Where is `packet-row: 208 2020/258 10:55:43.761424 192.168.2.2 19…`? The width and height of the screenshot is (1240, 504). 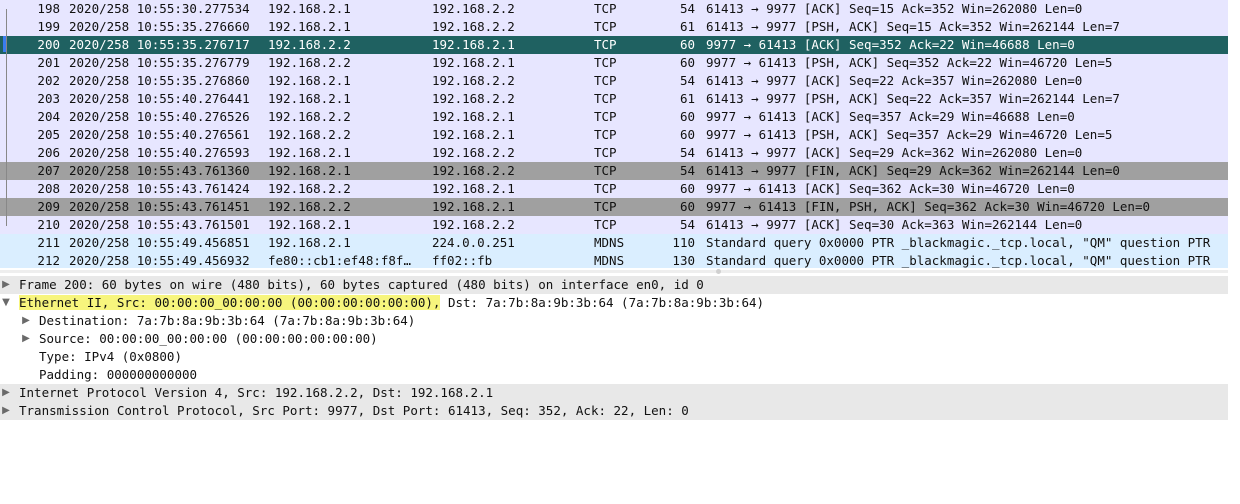
packet-row: 208 2020/258 10:55:43.761424 192.168.2.2 19… is located at coordinates (614, 189).